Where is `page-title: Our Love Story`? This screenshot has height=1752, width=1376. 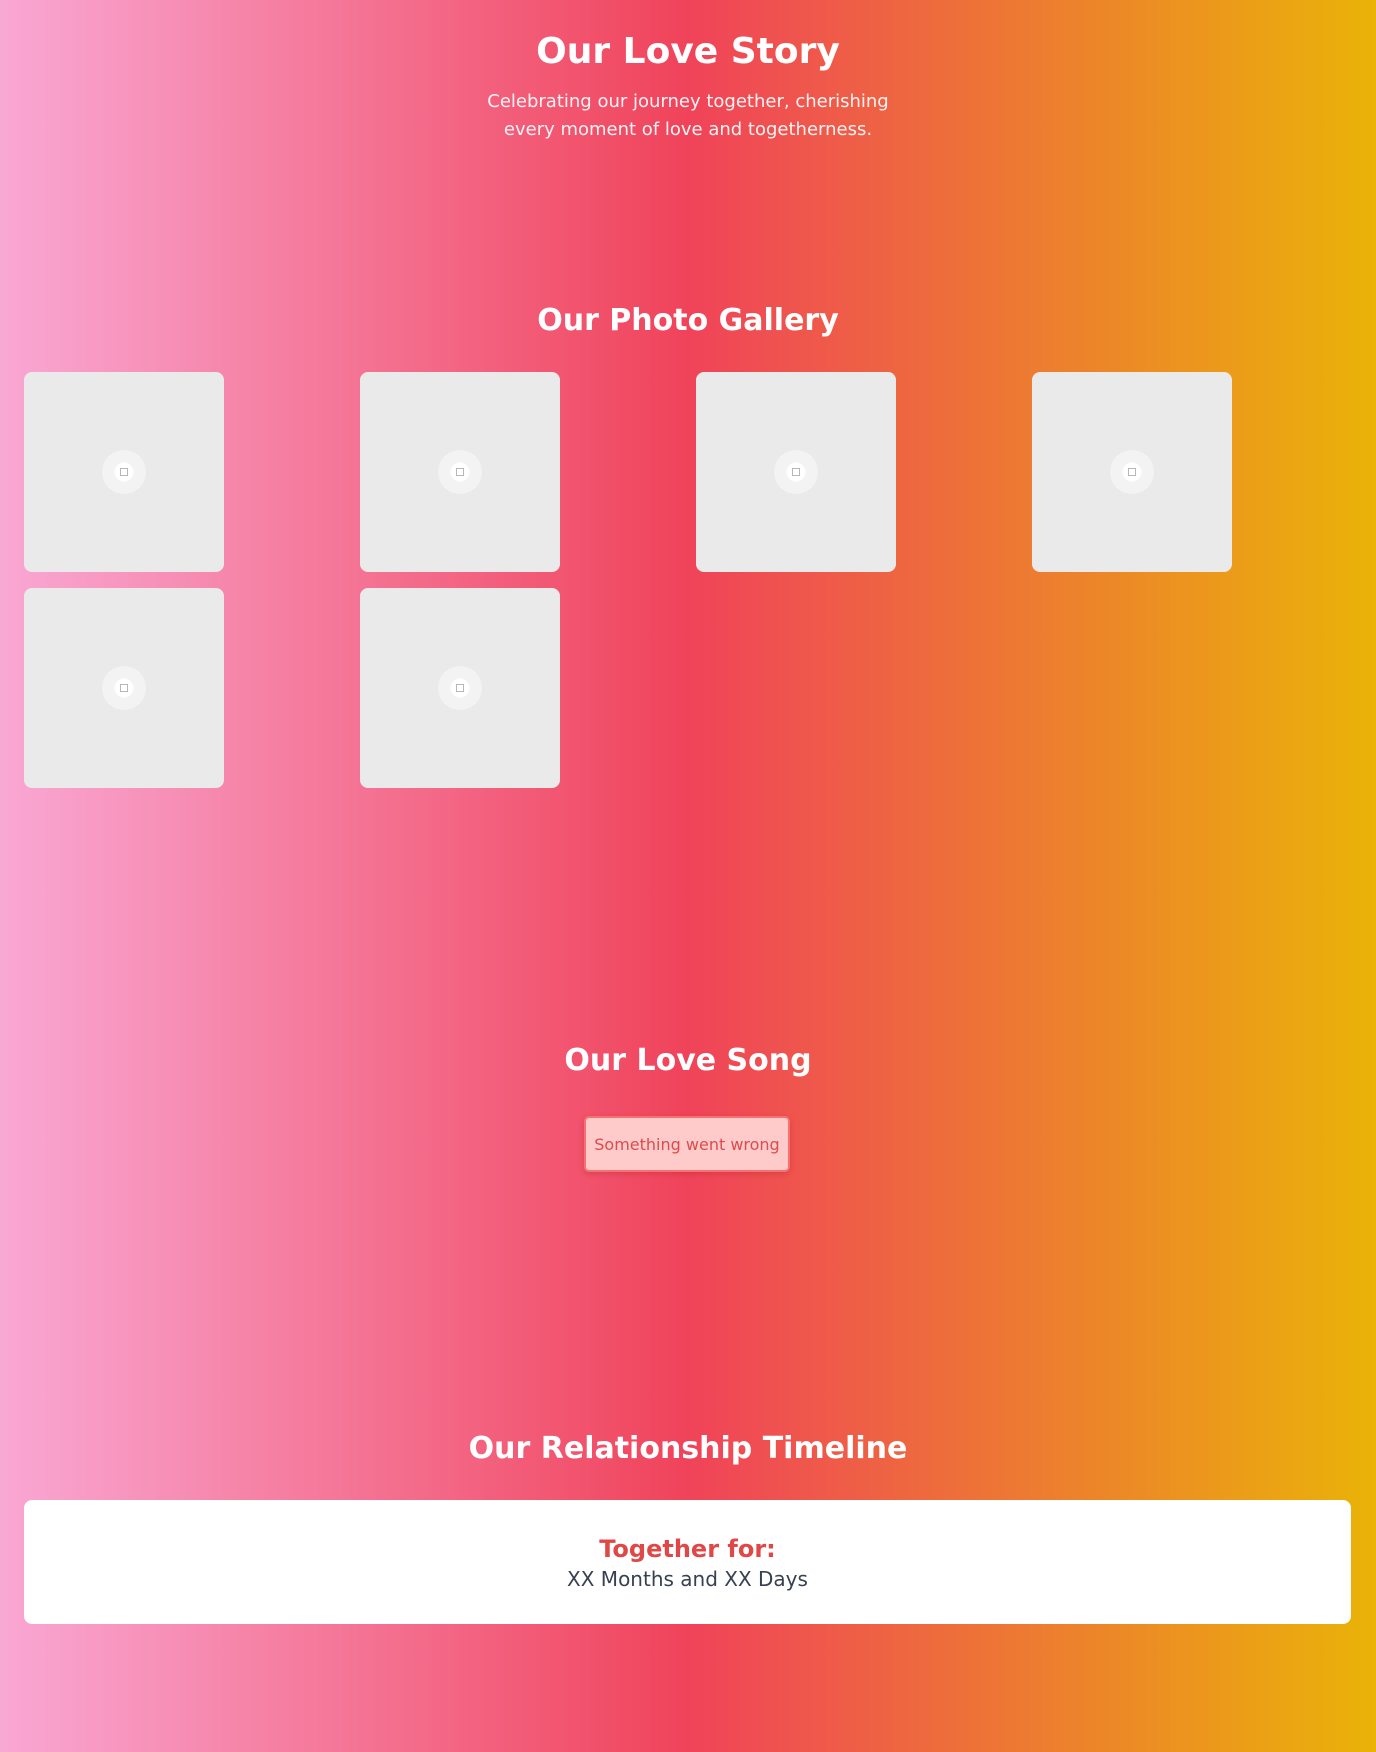
page-title: Our Love Story is located at coordinates (688, 51).